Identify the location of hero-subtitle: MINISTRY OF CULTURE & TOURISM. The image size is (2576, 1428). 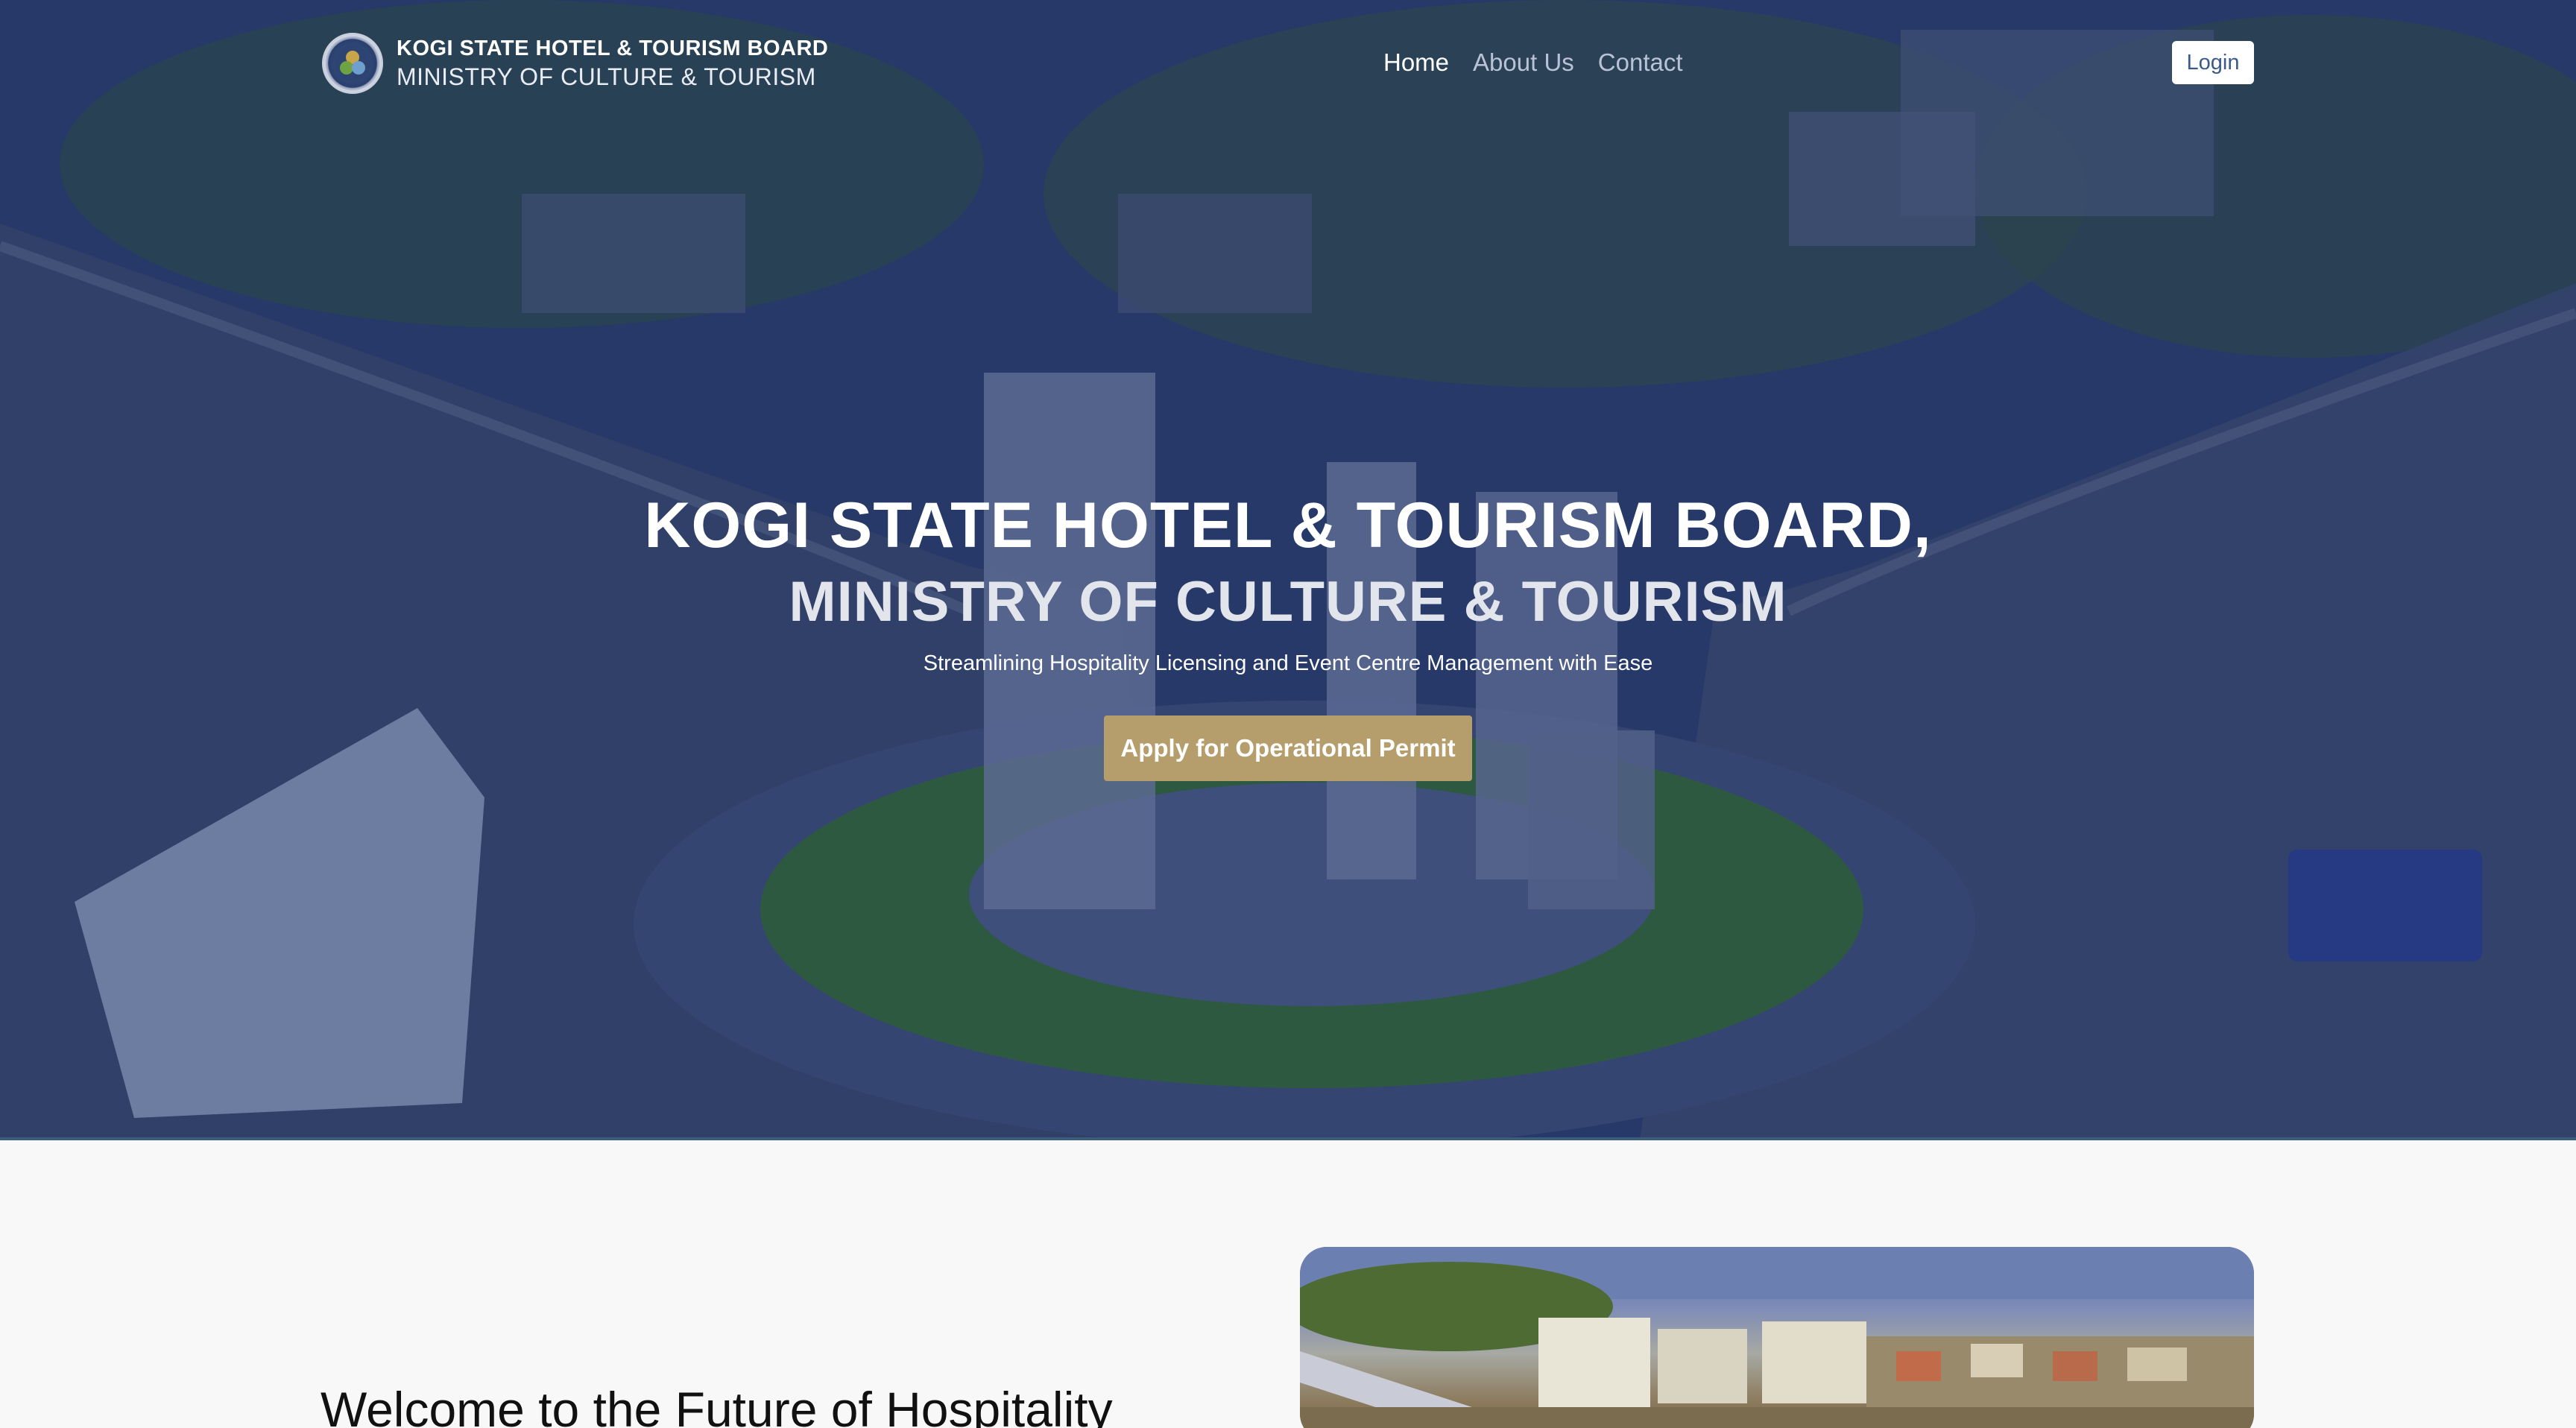
(1288, 602).